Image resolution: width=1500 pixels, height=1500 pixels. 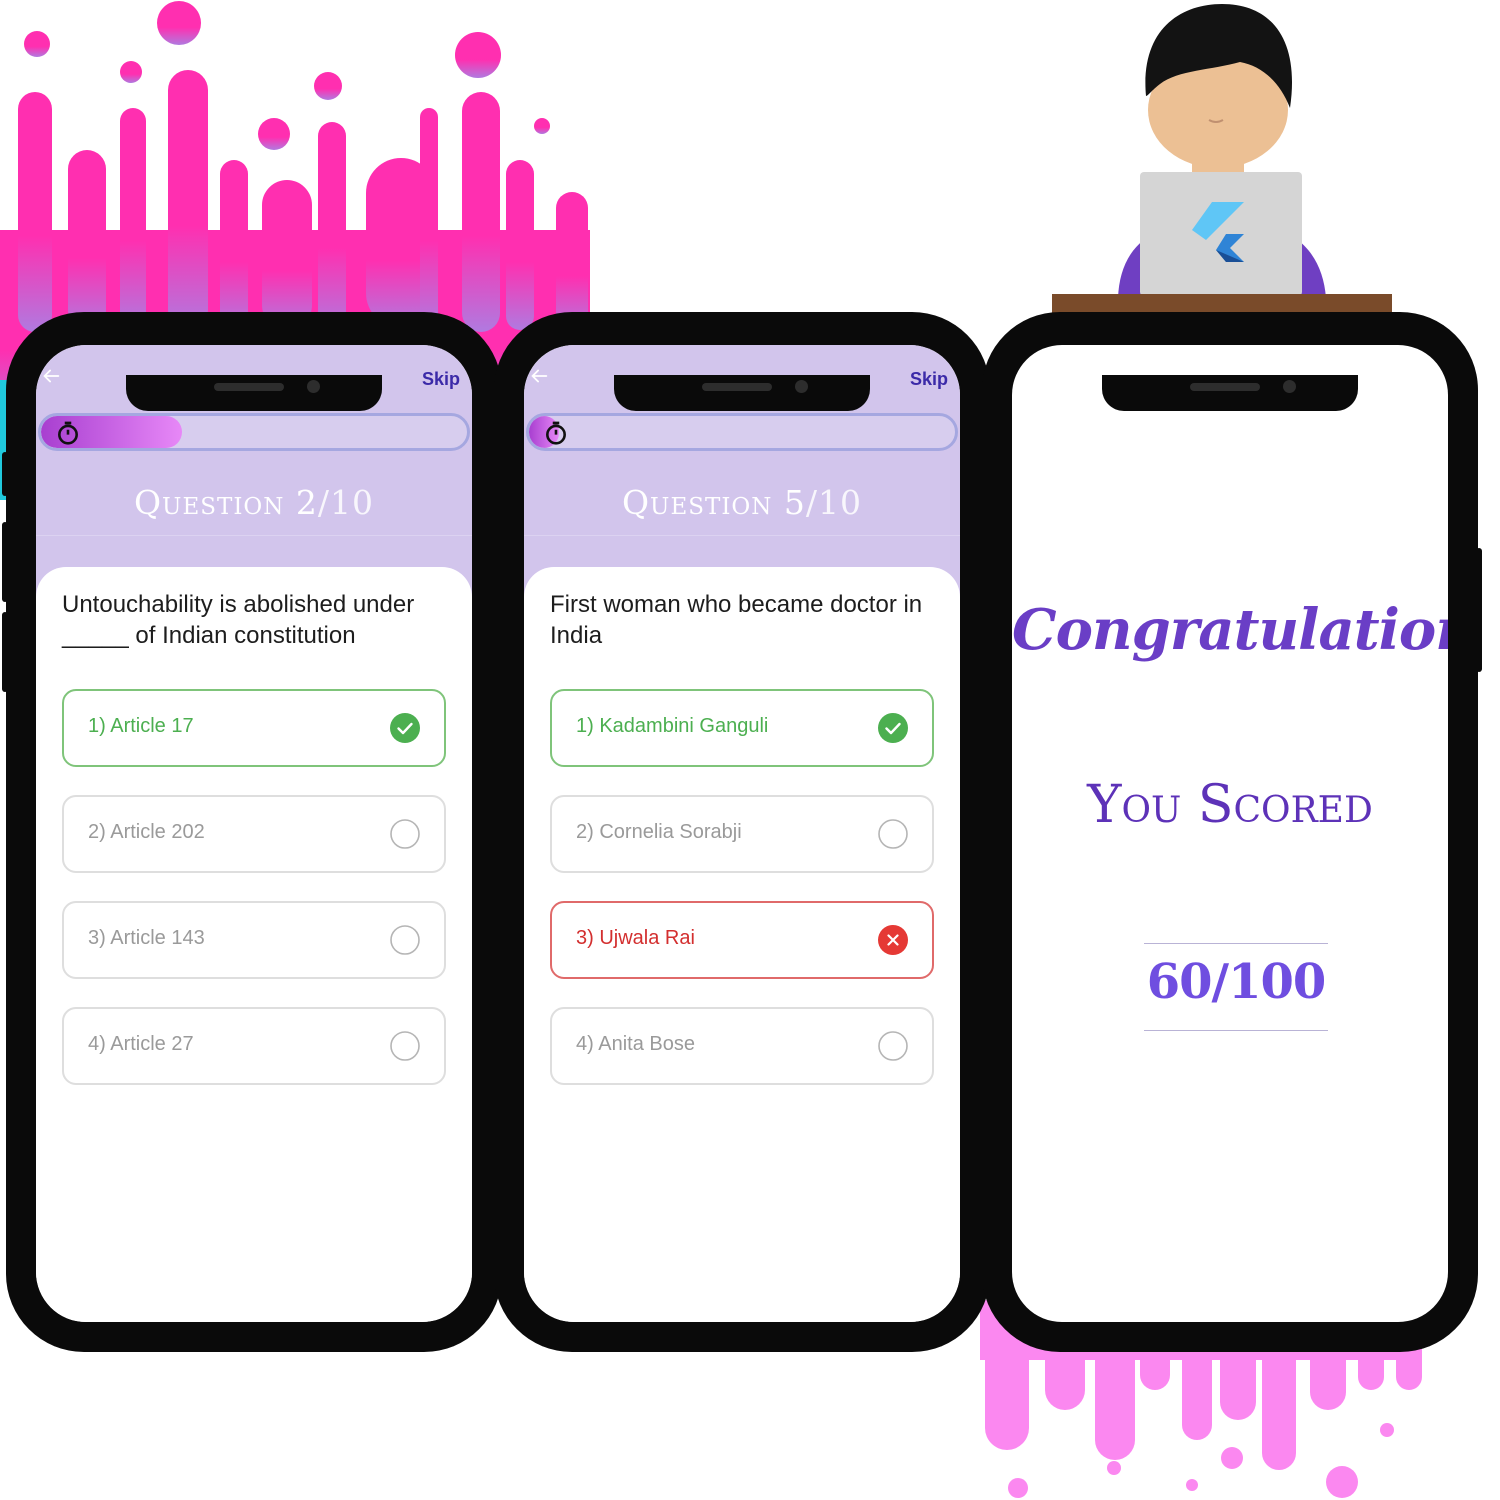 What do you see at coordinates (141, 1044) in the screenshot?
I see `option-label: 4) Article 27` at bounding box center [141, 1044].